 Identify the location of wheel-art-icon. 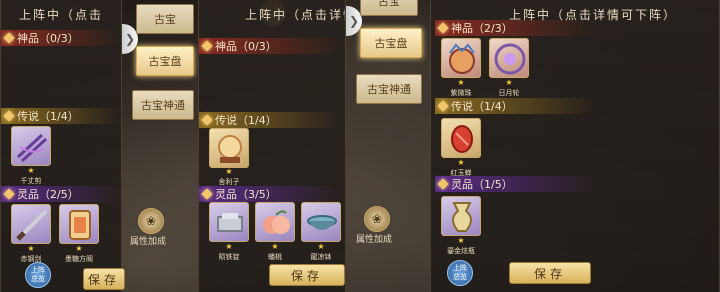
(510, 59).